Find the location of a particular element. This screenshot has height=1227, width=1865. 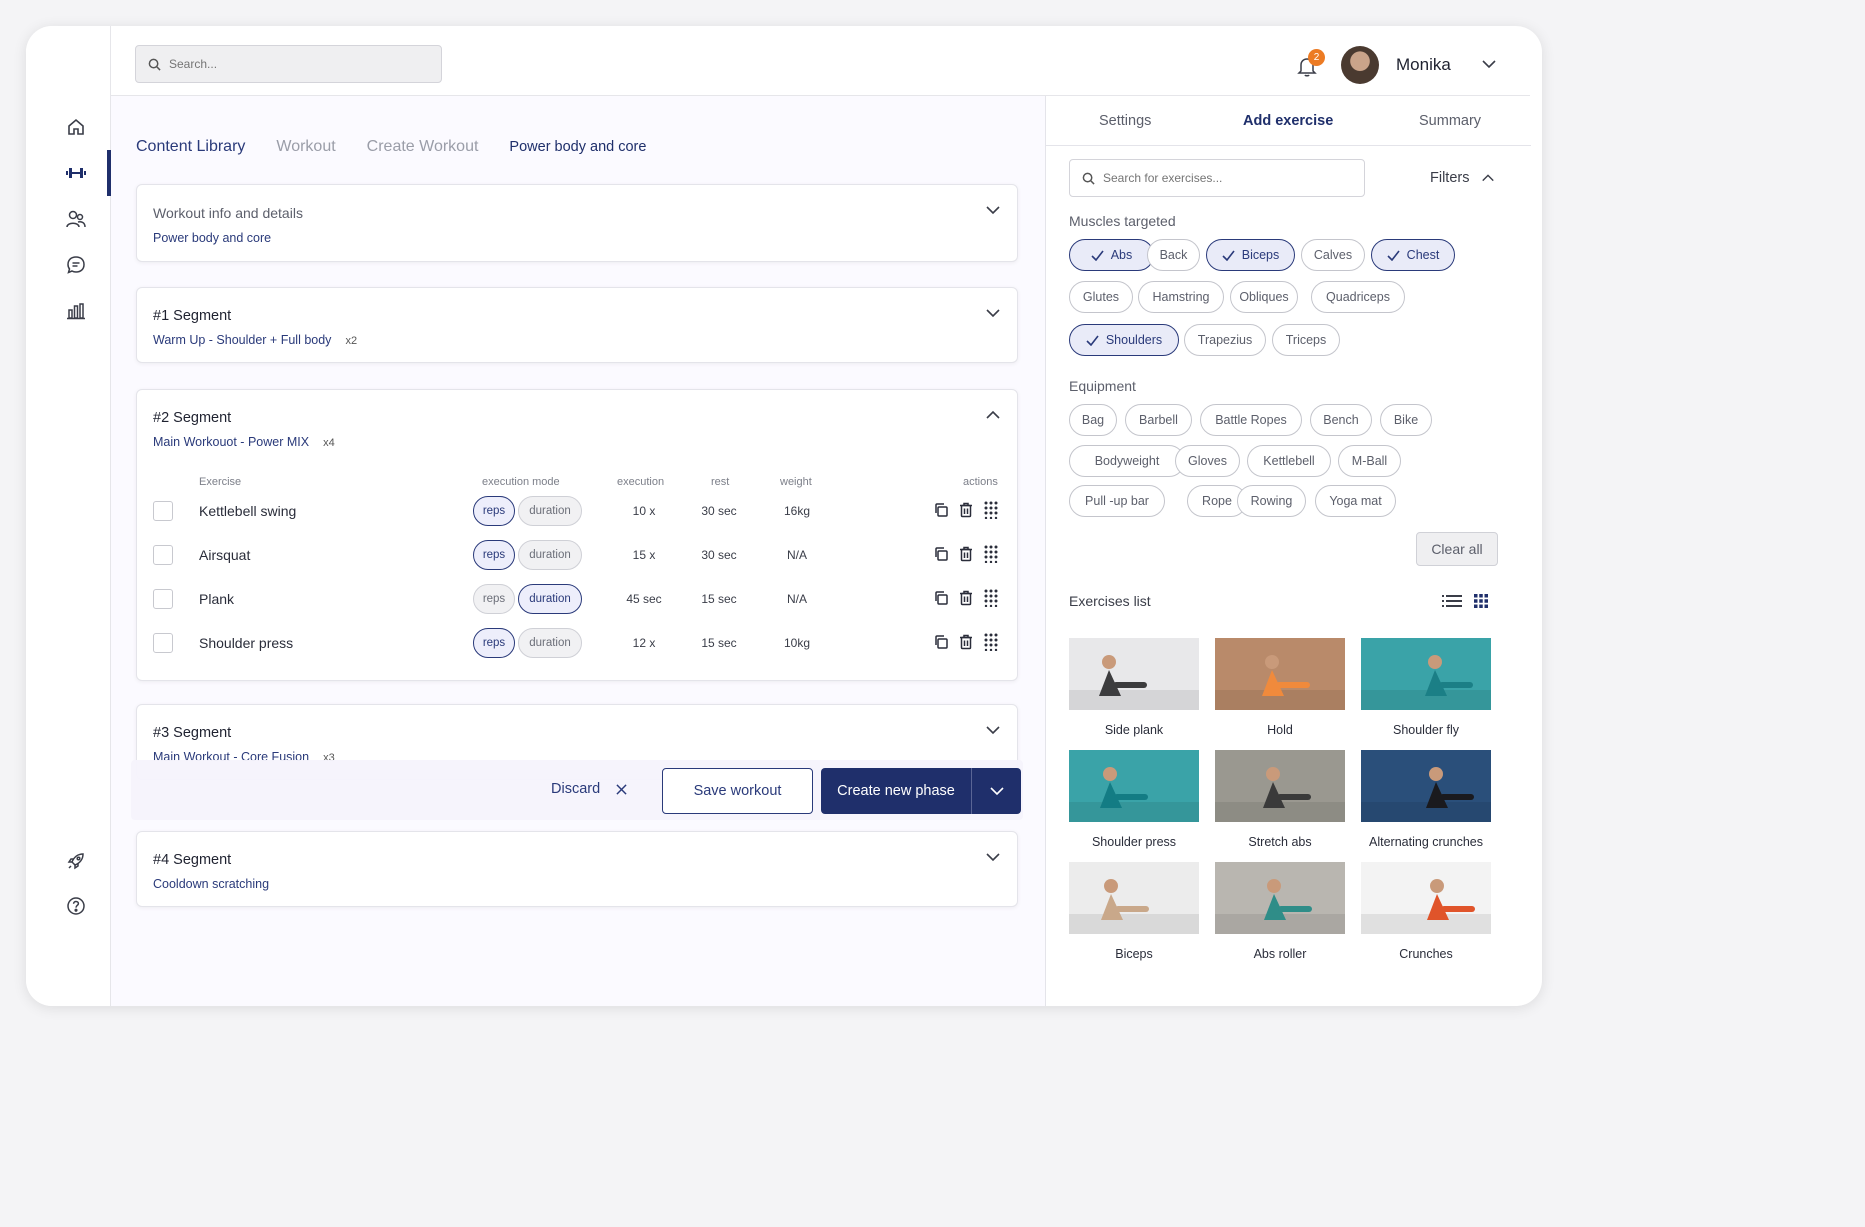

equipment-chip: M-Ball is located at coordinates (1369, 461).